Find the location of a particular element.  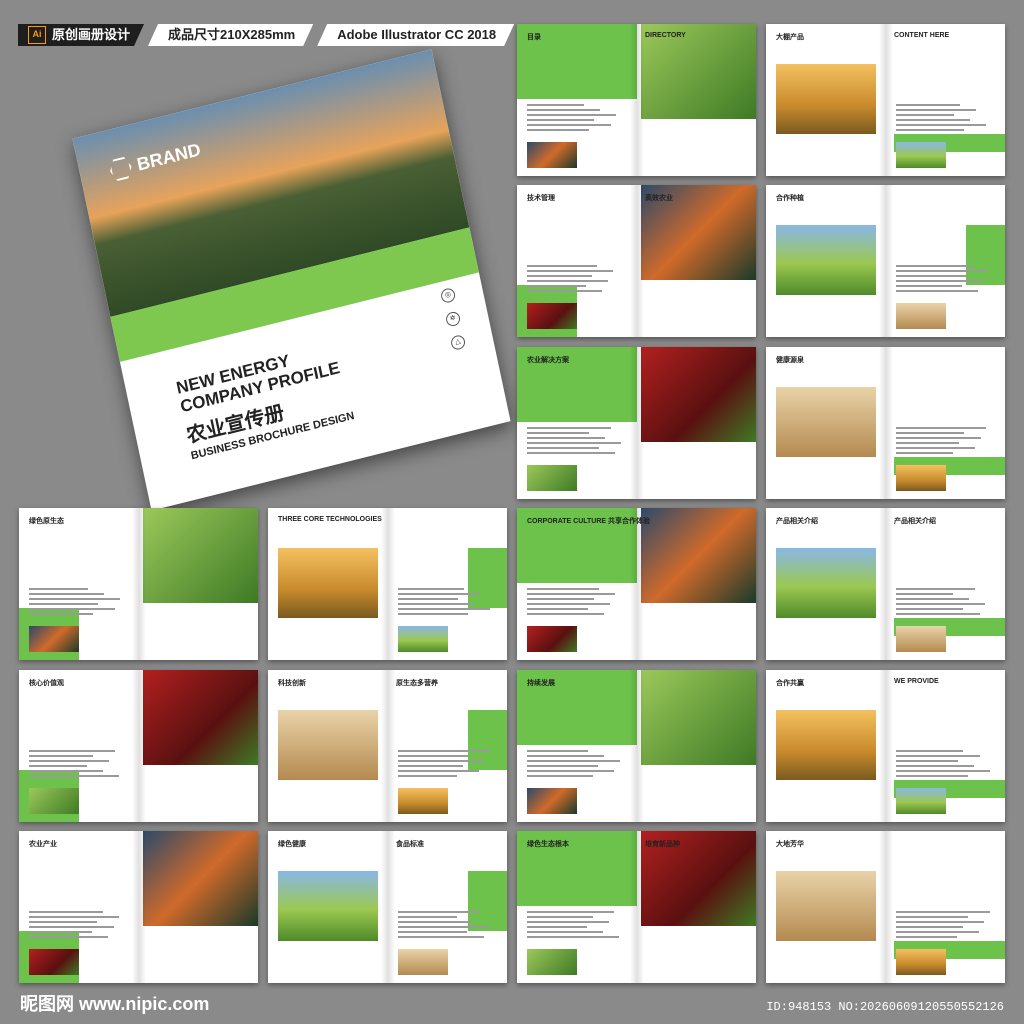

brochure-spread: 目录 DIRECTORY is located at coordinates (636, 100).